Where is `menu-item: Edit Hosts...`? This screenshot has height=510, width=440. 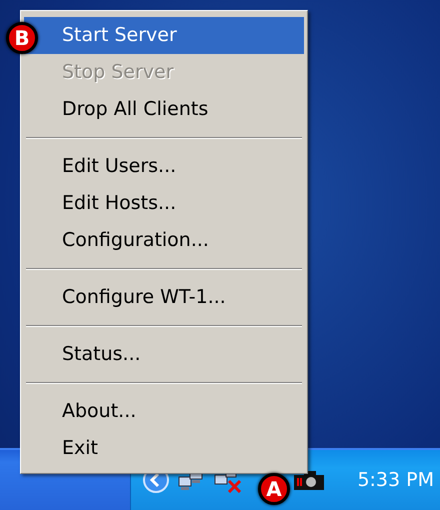 menu-item: Edit Hosts... is located at coordinates (164, 203).